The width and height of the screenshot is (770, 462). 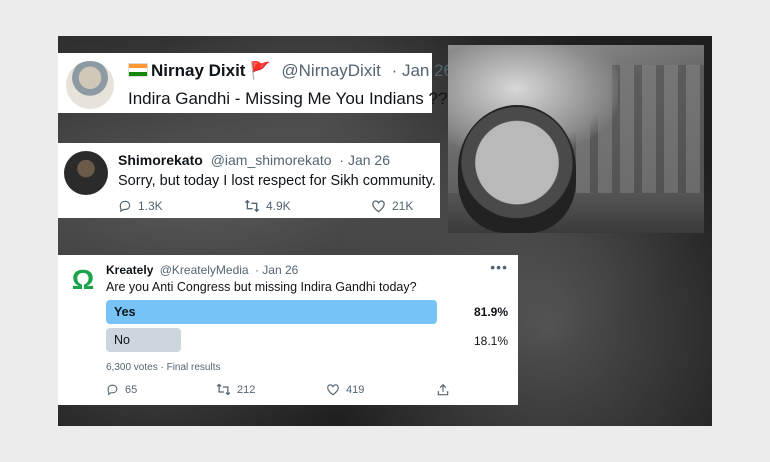 I want to click on display-name: Nirnay Dixit, so click(x=198, y=70).